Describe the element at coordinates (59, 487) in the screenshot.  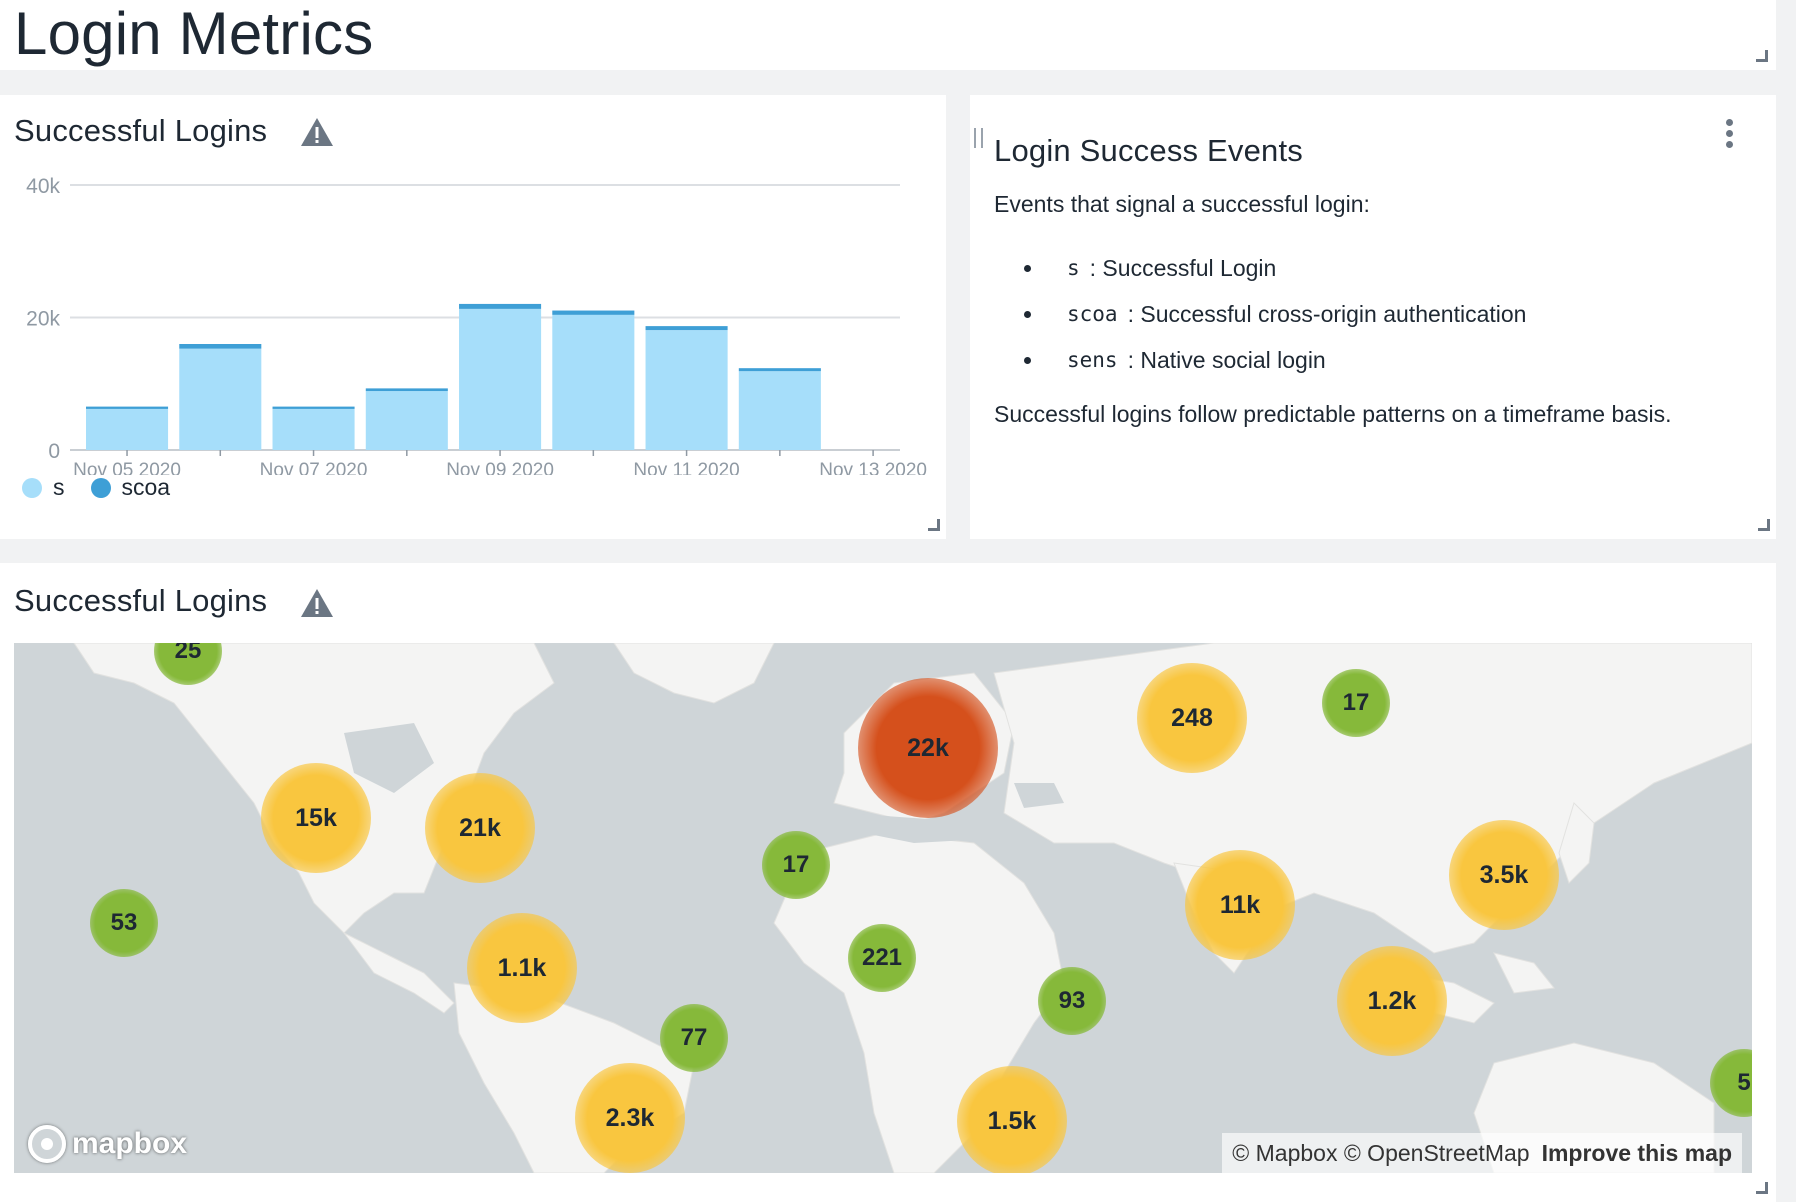
I see `legend-label-s: s` at that location.